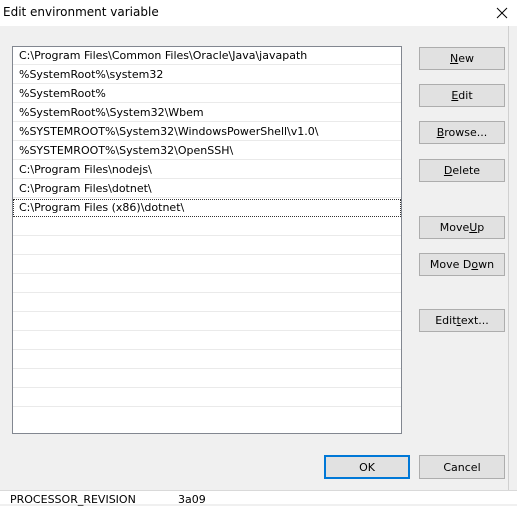  I want to click on button-label: ew, so click(466, 58).